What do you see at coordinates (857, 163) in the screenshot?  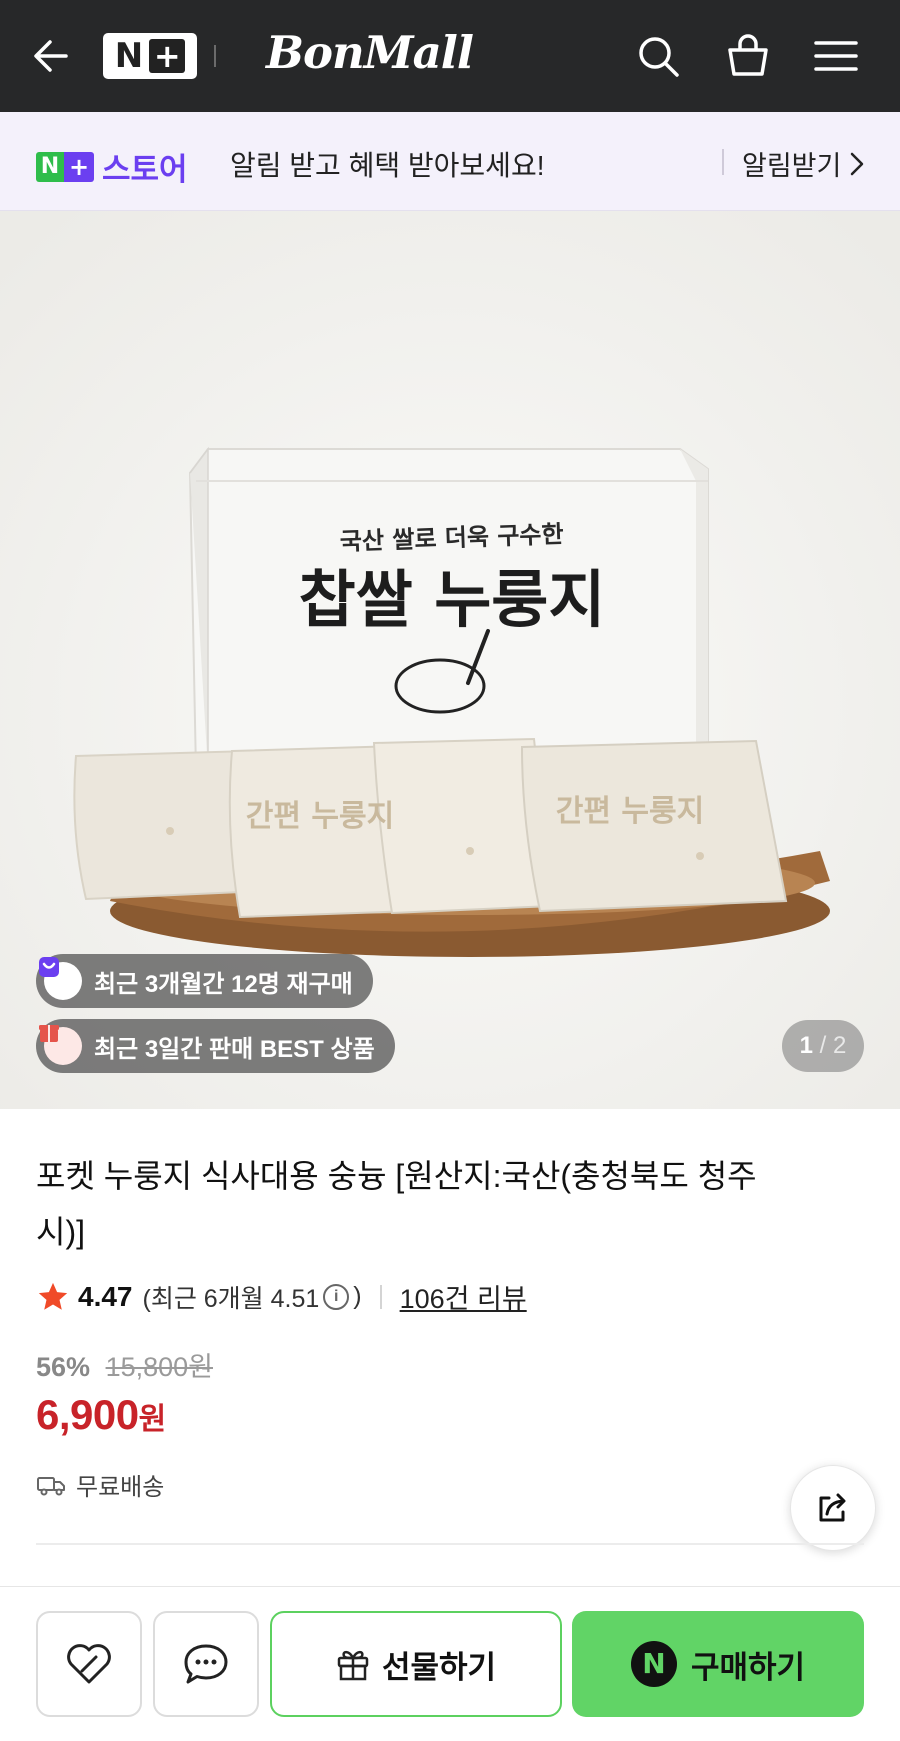 I see `chevron-right-icon` at bounding box center [857, 163].